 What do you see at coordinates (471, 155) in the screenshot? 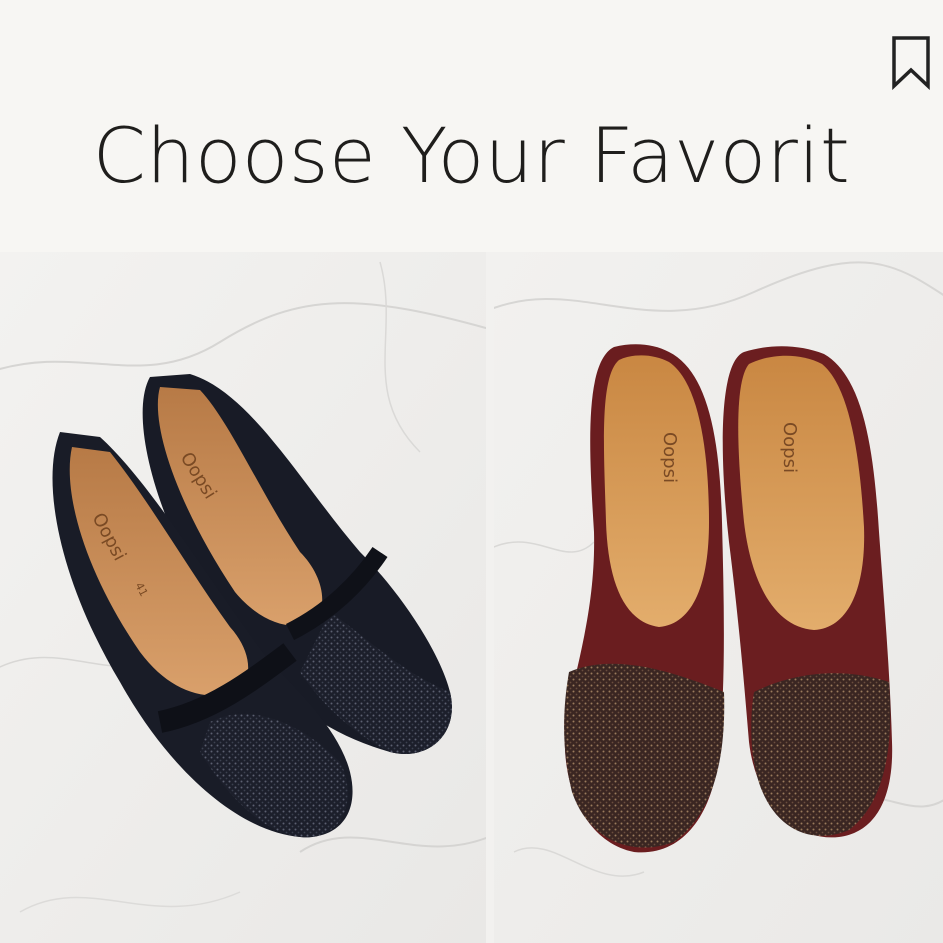
I see `page-title: Choose Your Favorit` at bounding box center [471, 155].